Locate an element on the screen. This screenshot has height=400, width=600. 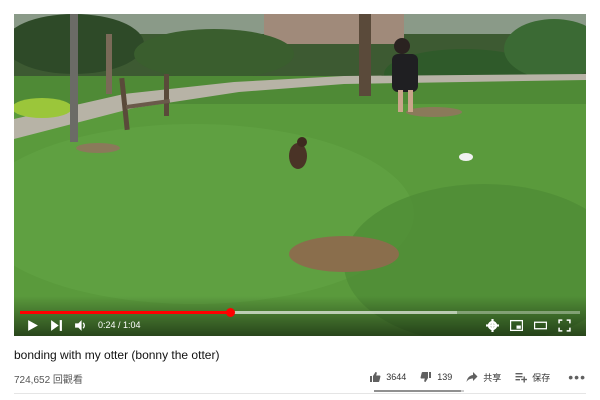
next-icon is located at coordinates (56, 325).